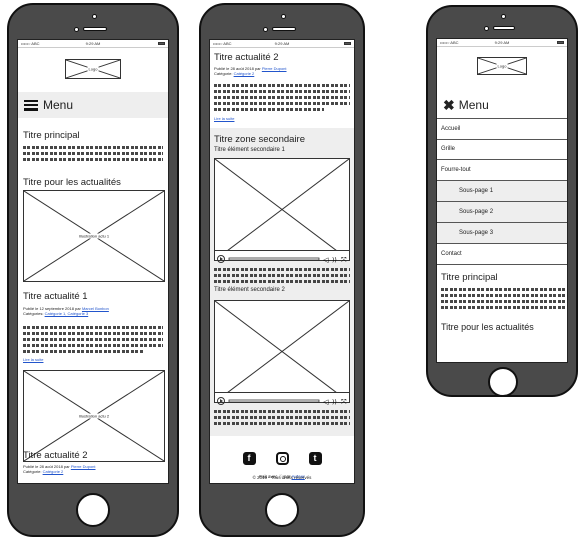  I want to click on facebook-icon: f, so click(249, 458).